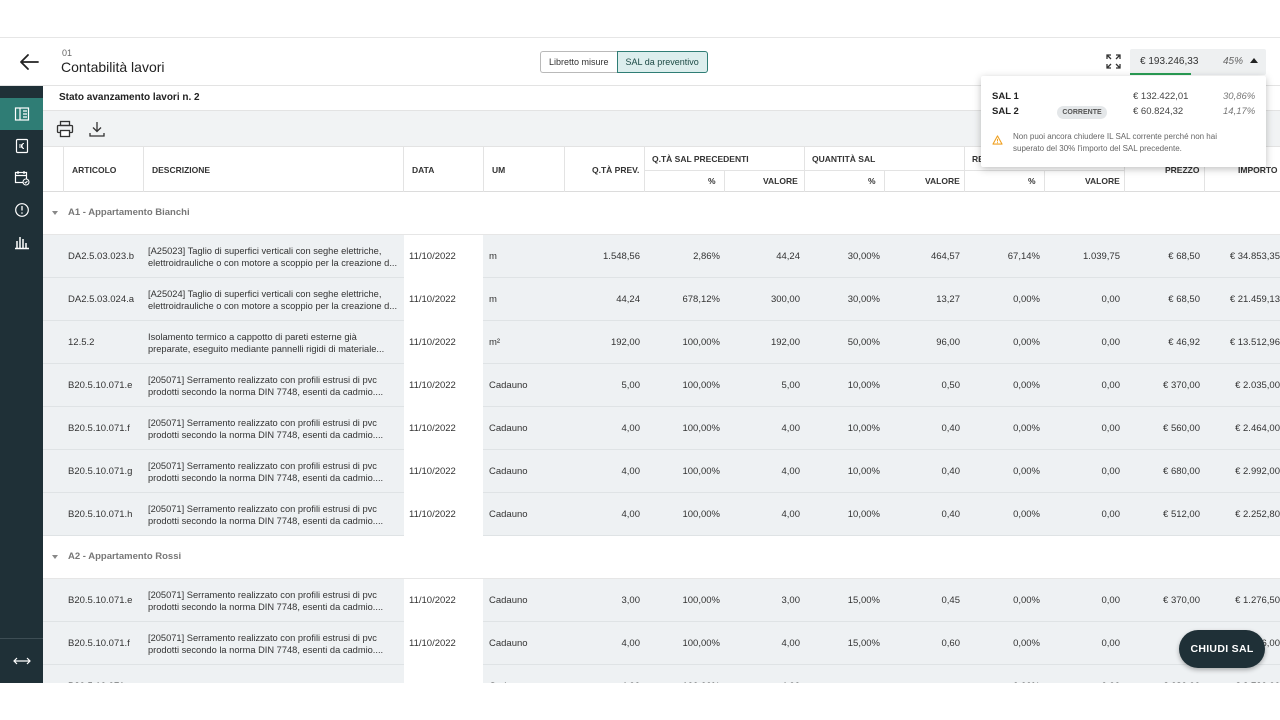  I want to click on cell-res-valore: 0,00, so click(1111, 385).